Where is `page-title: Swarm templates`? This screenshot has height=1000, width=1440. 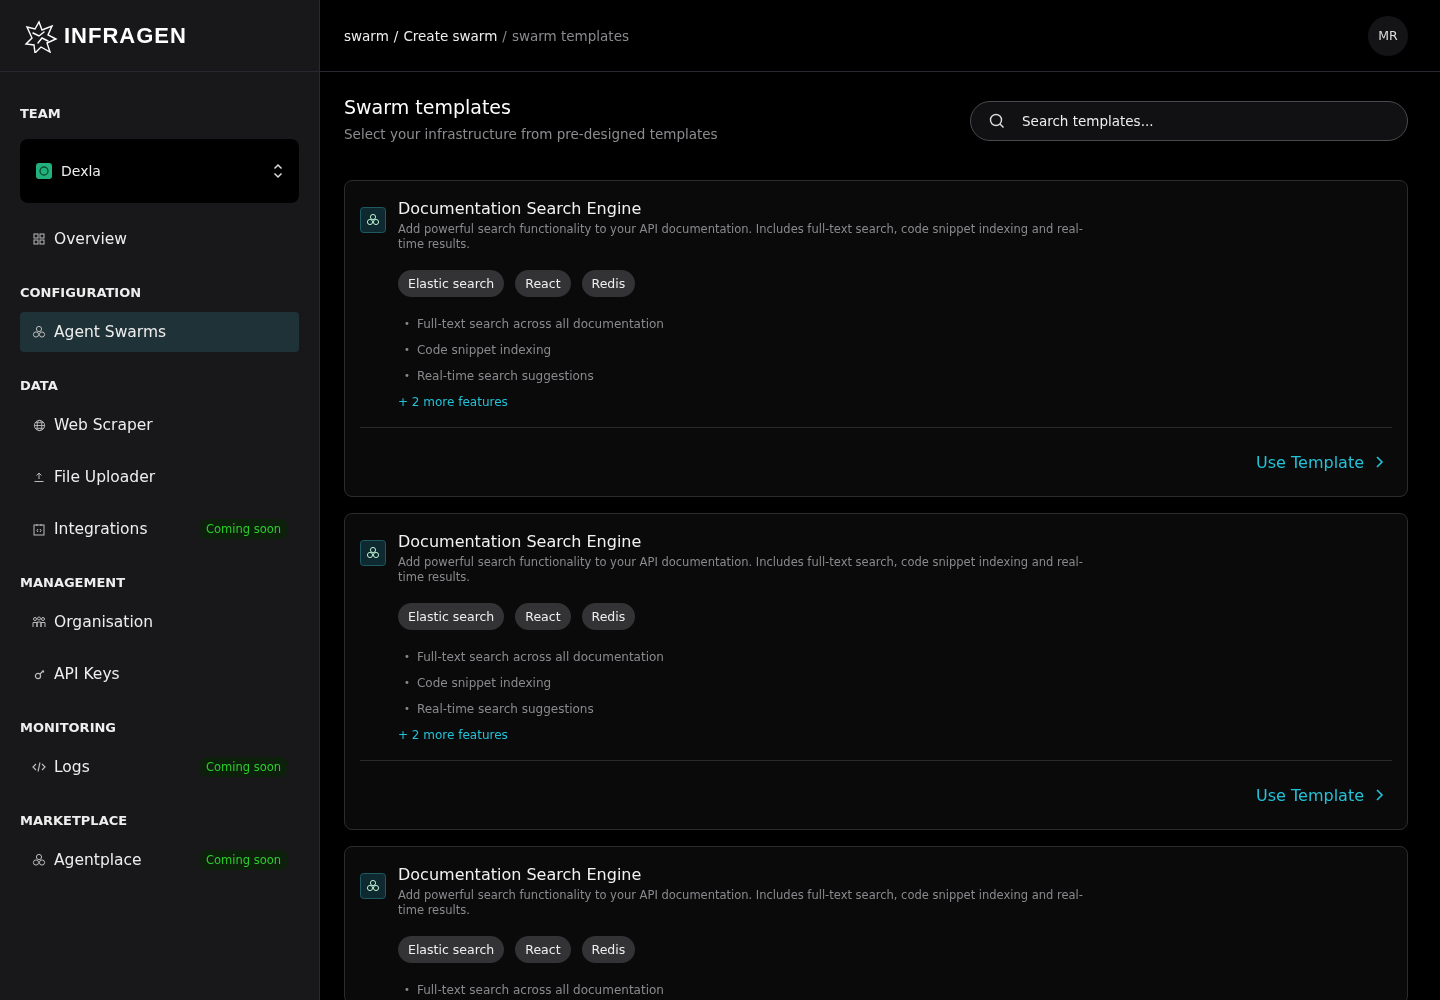 page-title: Swarm templates is located at coordinates (428, 107).